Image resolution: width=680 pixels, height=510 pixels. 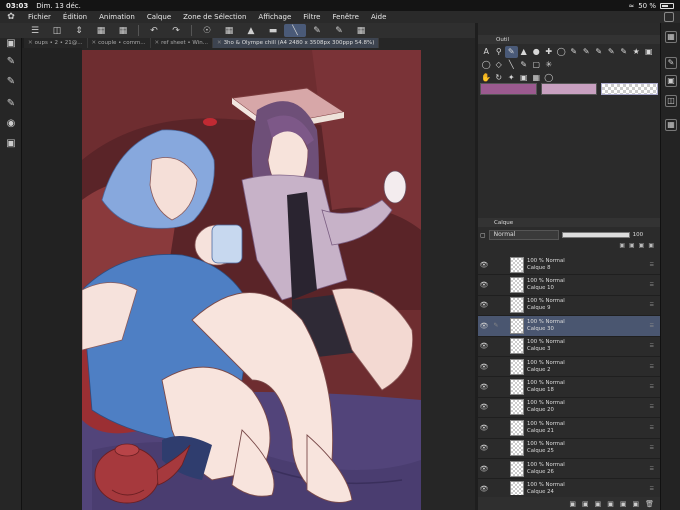 I want to click on brush-icon: ✎, so click(x=11, y=104).